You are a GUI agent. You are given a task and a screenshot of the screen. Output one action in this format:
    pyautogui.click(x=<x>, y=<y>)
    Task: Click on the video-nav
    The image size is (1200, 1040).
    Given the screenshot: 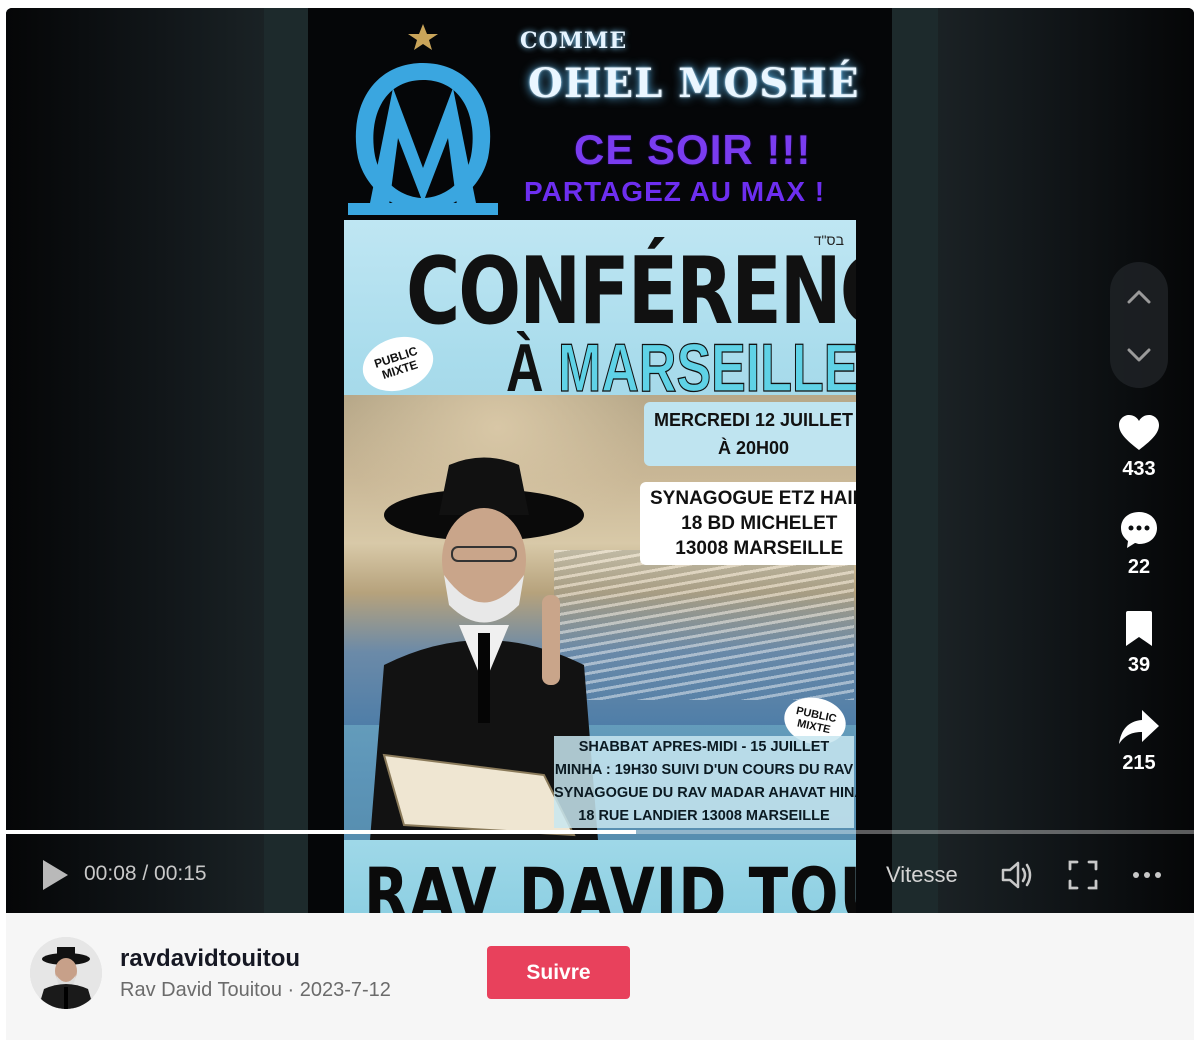 What is the action you would take?
    pyautogui.click(x=1139, y=325)
    